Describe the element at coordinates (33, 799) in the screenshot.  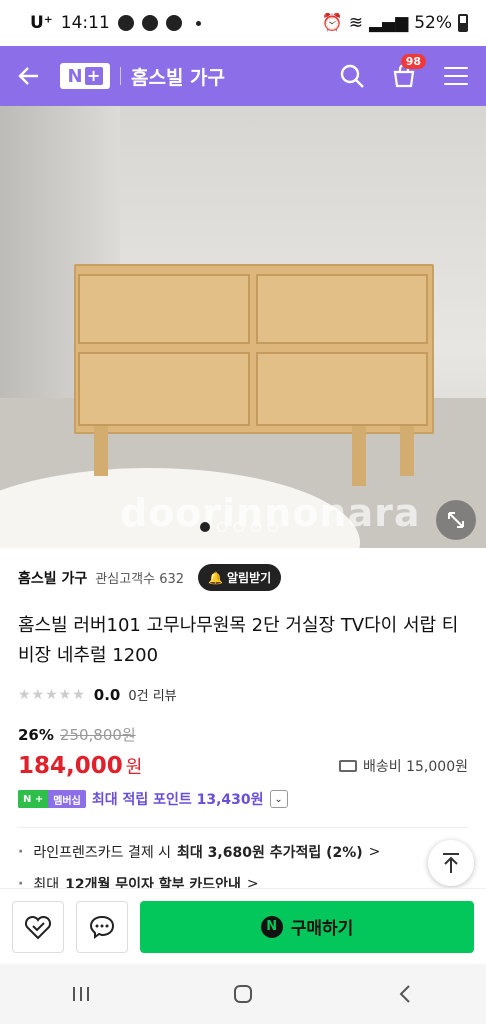
I see `naver-plus-badge: N +` at that location.